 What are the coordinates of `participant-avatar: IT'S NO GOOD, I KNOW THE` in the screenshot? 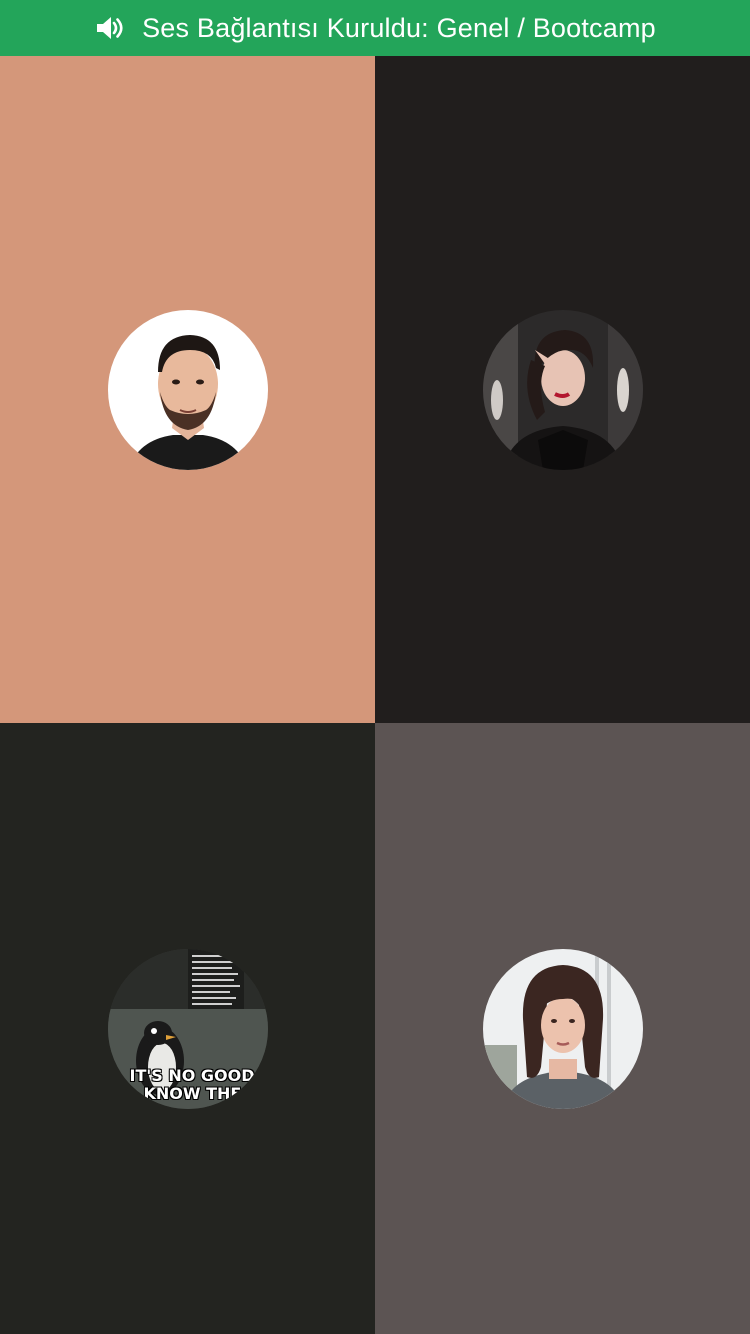 It's located at (187, 1028).